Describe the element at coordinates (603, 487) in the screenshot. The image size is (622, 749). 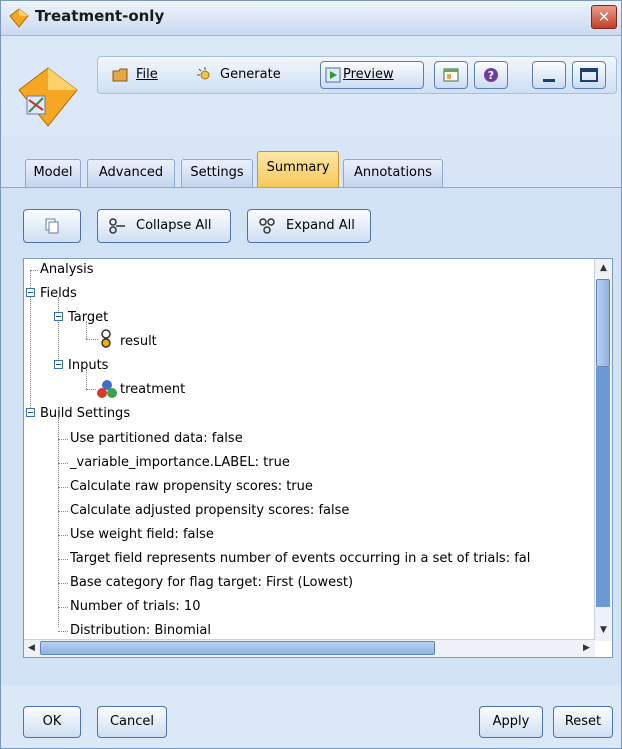
I see `vertical-scroll-track` at that location.